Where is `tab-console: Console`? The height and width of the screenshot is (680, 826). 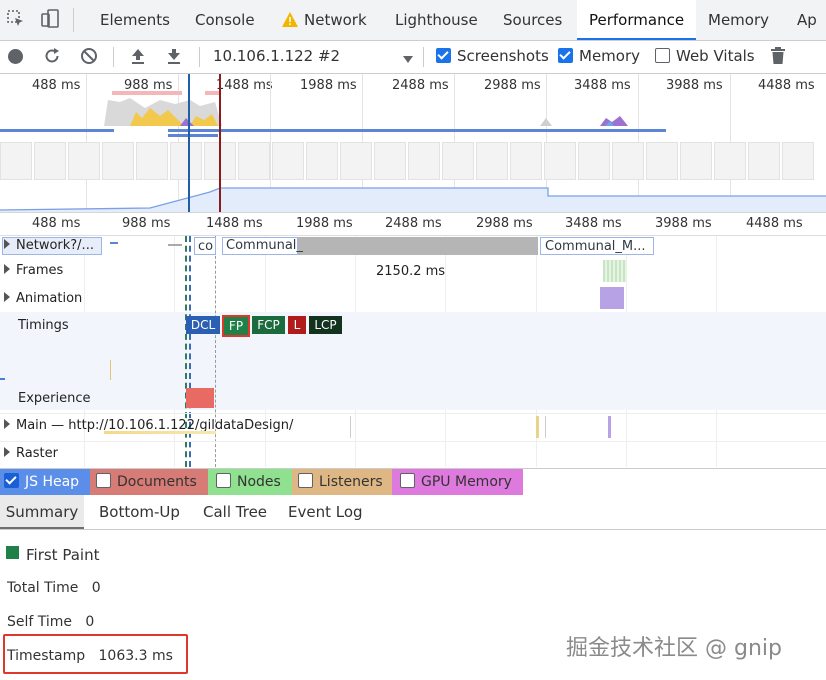 tab-console: Console is located at coordinates (225, 20).